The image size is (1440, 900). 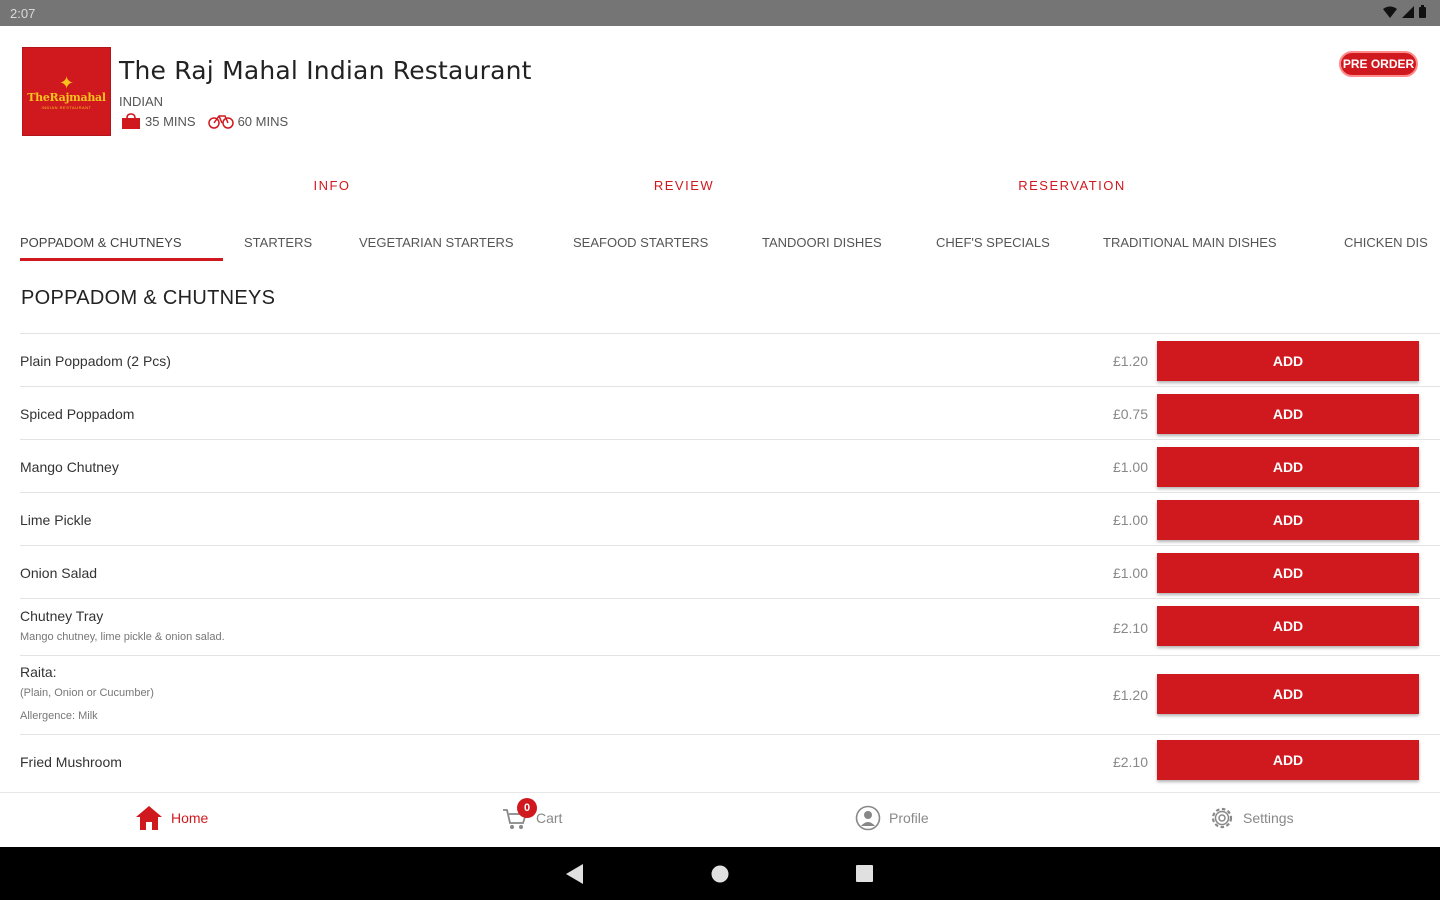 What do you see at coordinates (59, 573) in the screenshot?
I see `menu-item-name: Onion Salad` at bounding box center [59, 573].